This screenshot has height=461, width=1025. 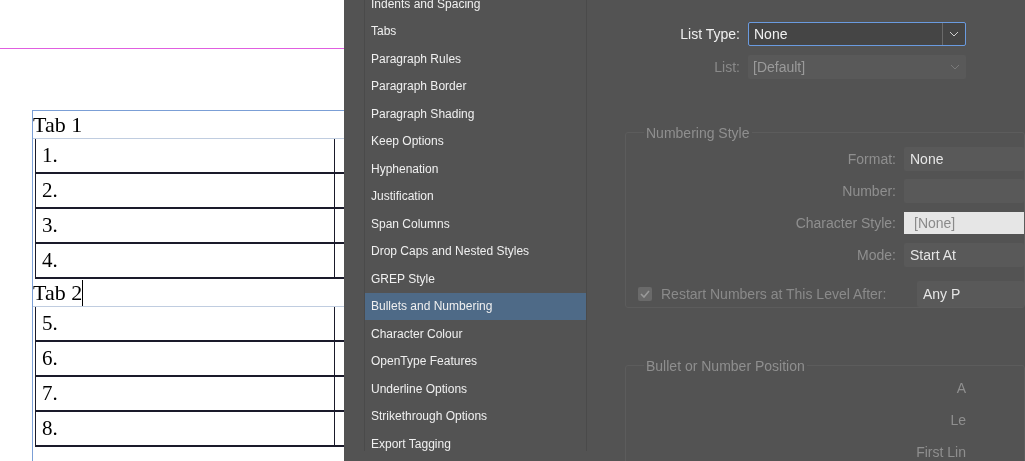 What do you see at coordinates (185, 393) in the screenshot?
I see `table-cell: 7.` at bounding box center [185, 393].